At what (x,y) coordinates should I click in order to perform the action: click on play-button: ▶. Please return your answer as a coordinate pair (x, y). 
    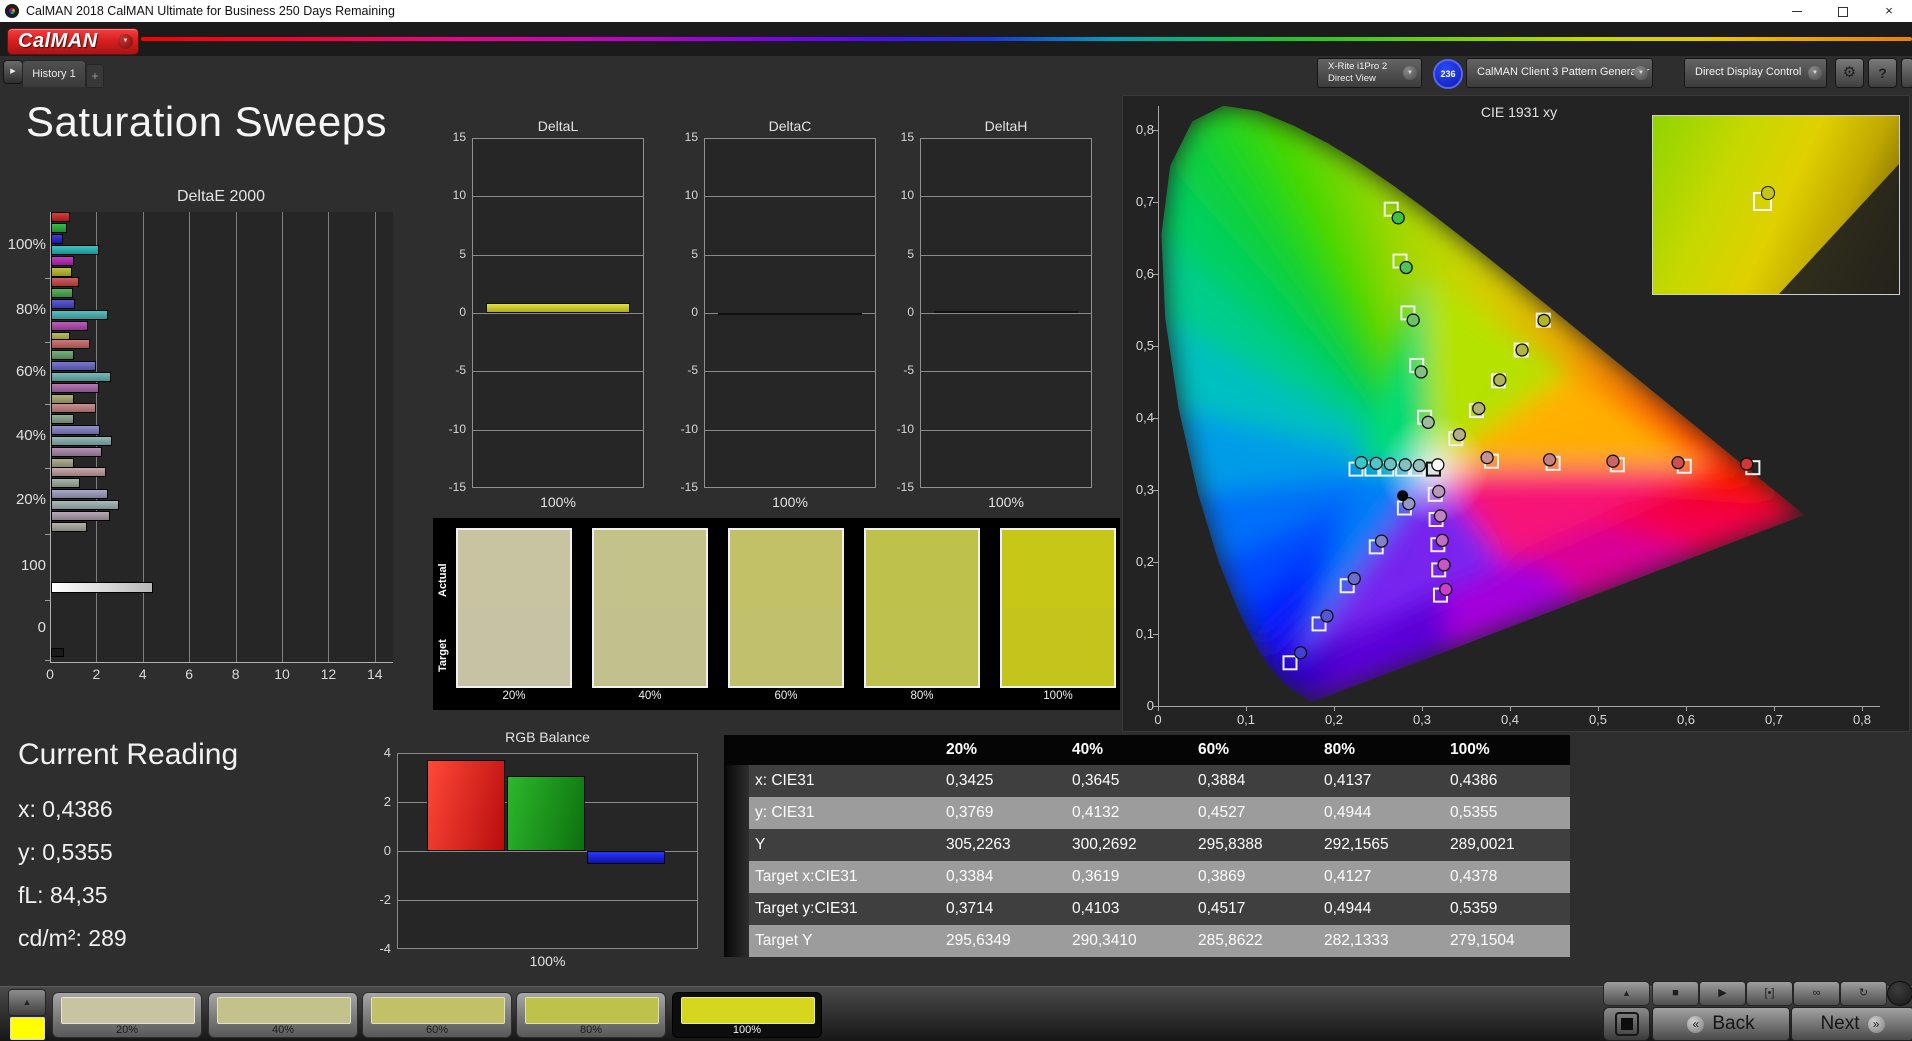
    Looking at the image, I should click on (1722, 993).